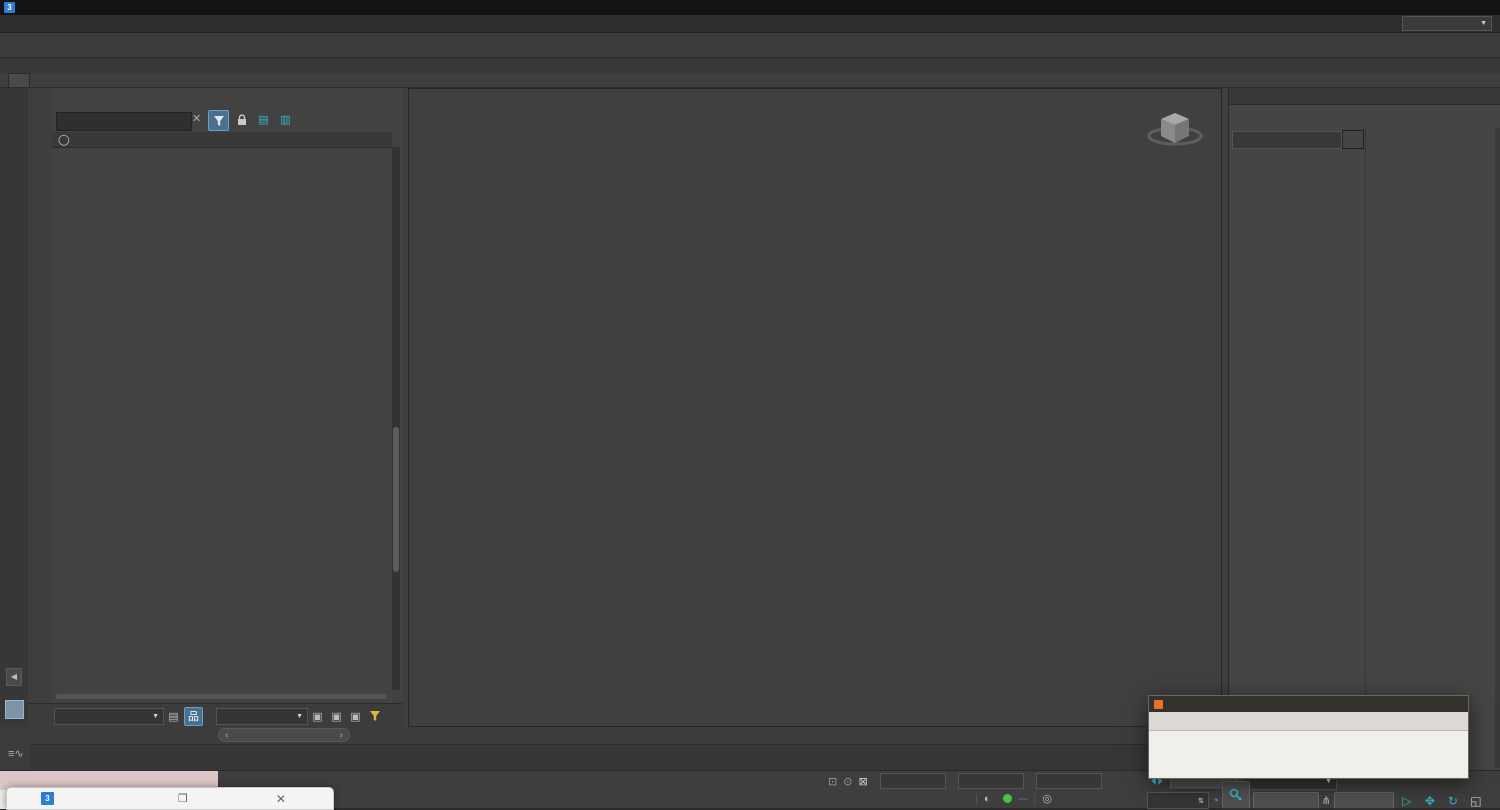  What do you see at coordinates (1007, 798) in the screenshot?
I see `enable-green-dot` at bounding box center [1007, 798].